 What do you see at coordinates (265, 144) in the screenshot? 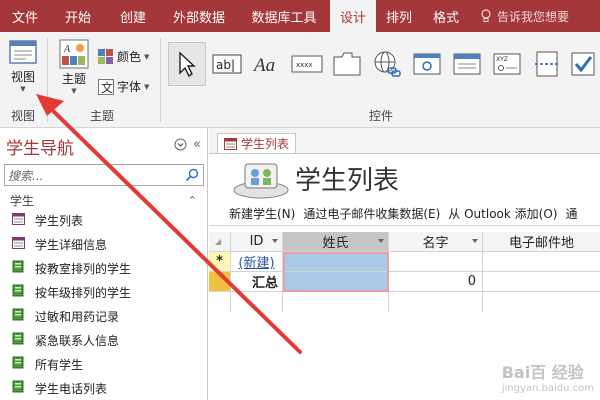
I see `document-tab-label: 学生列表` at bounding box center [265, 144].